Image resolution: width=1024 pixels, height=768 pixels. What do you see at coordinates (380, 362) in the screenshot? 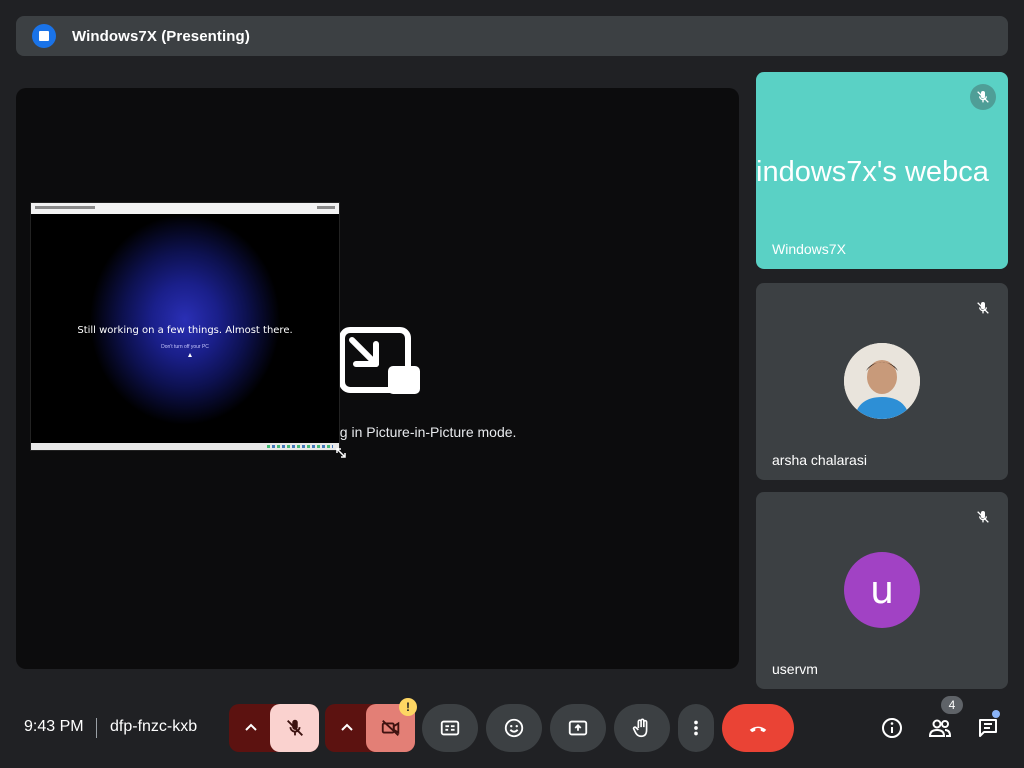
I see `picture-in-picture-icon` at bounding box center [380, 362].